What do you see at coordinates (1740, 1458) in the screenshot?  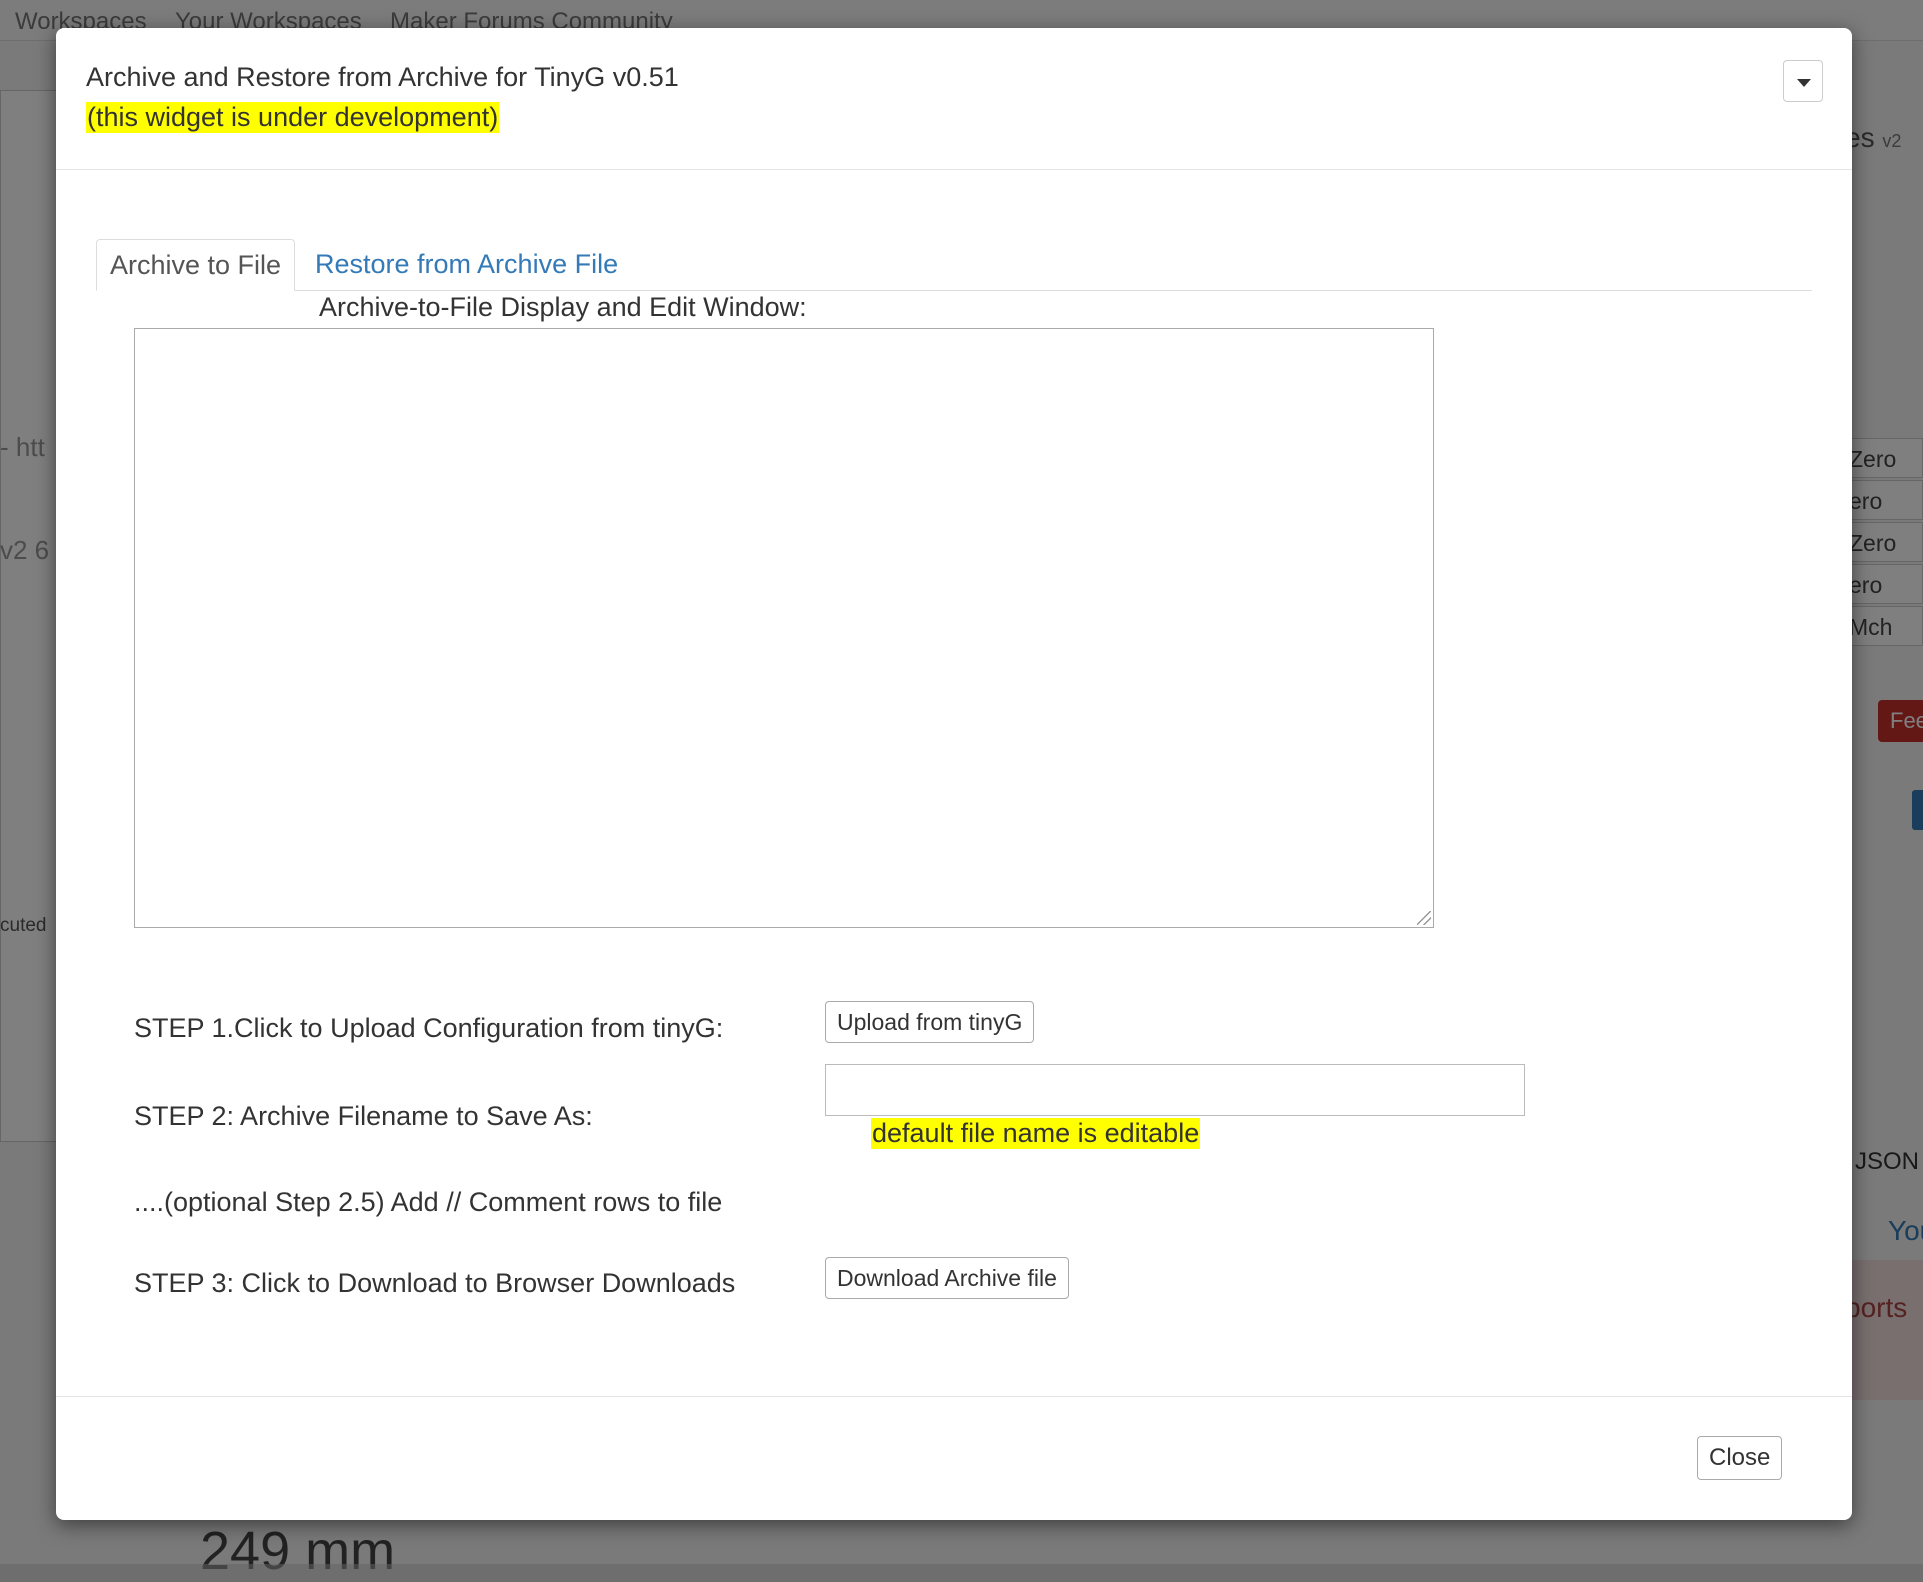 I see `close-button: Close` at bounding box center [1740, 1458].